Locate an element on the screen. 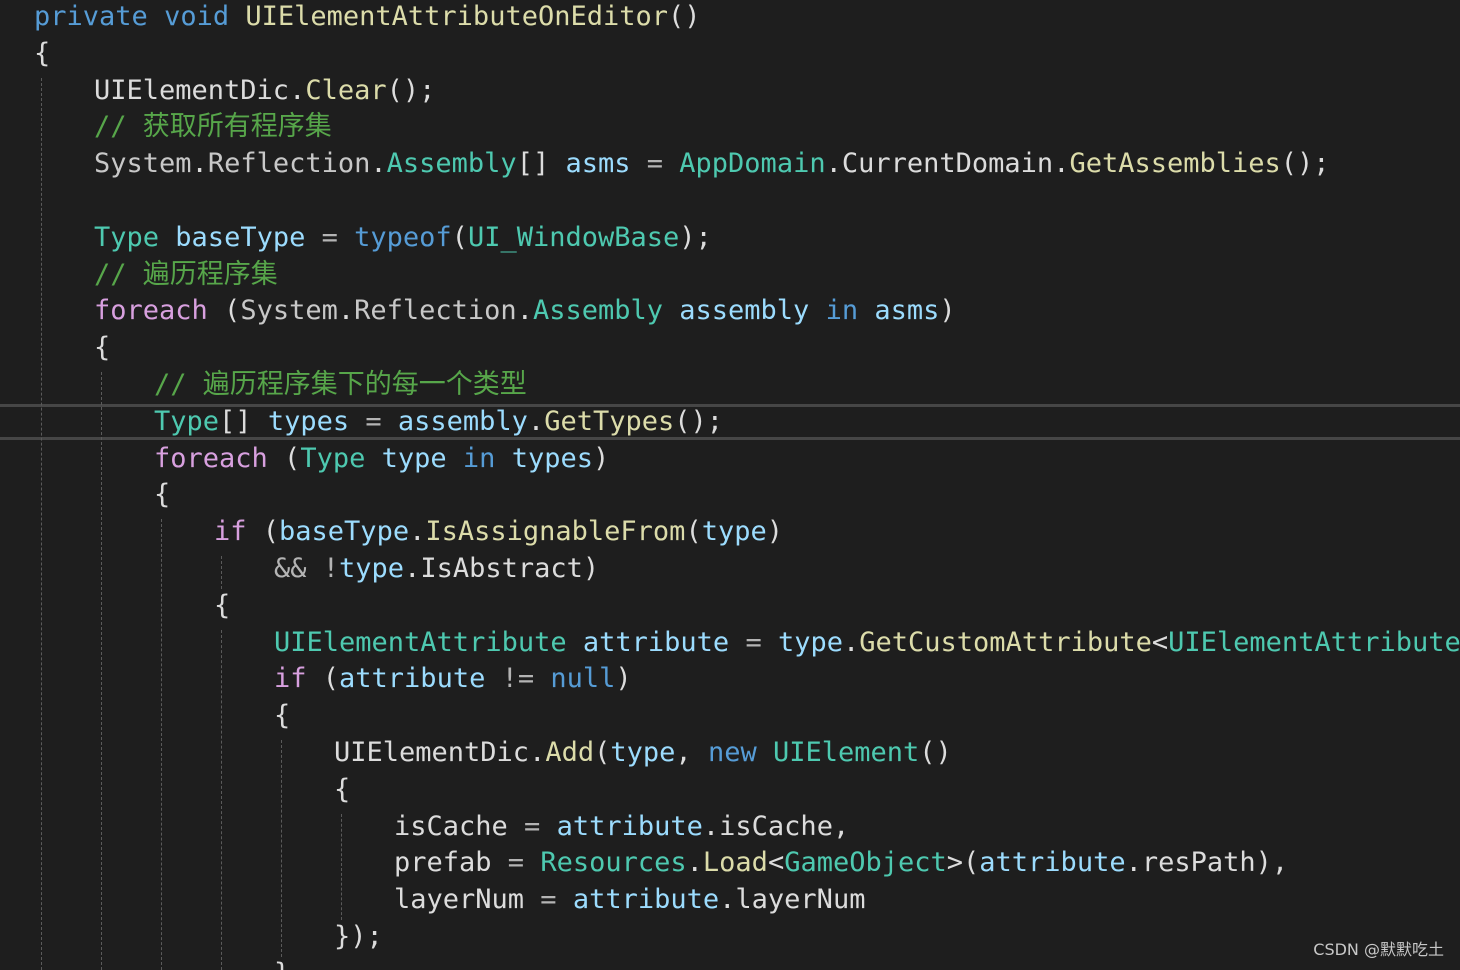  code-token: void is located at coordinates (197, 16).